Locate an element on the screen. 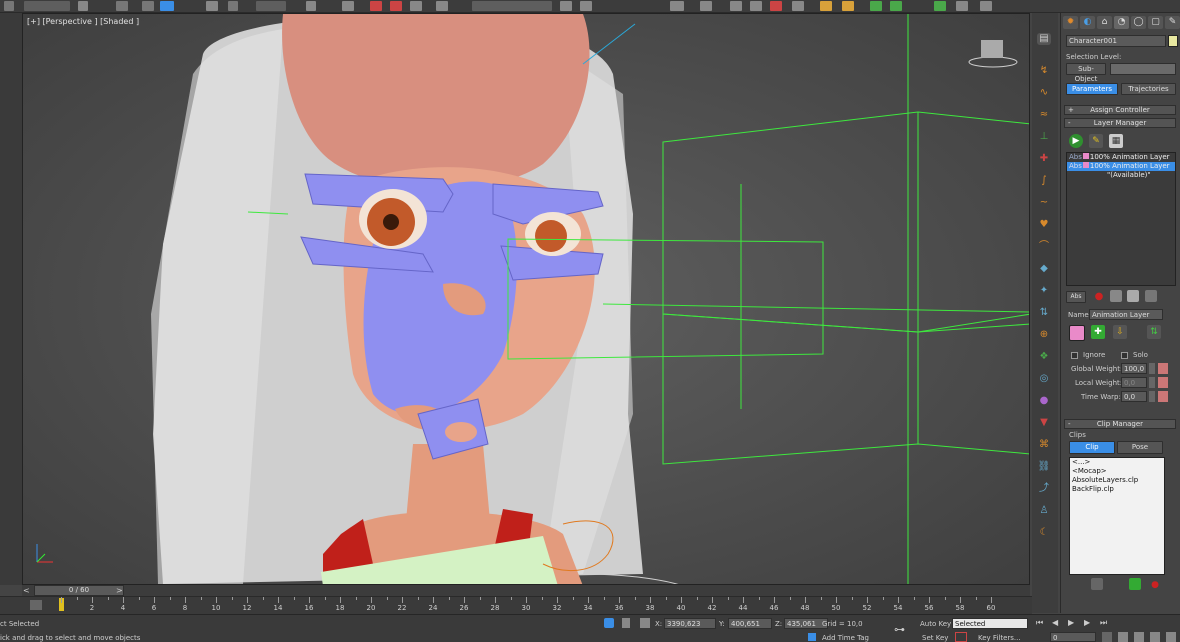  tool-a-icon is located at coordinates (940, 6).